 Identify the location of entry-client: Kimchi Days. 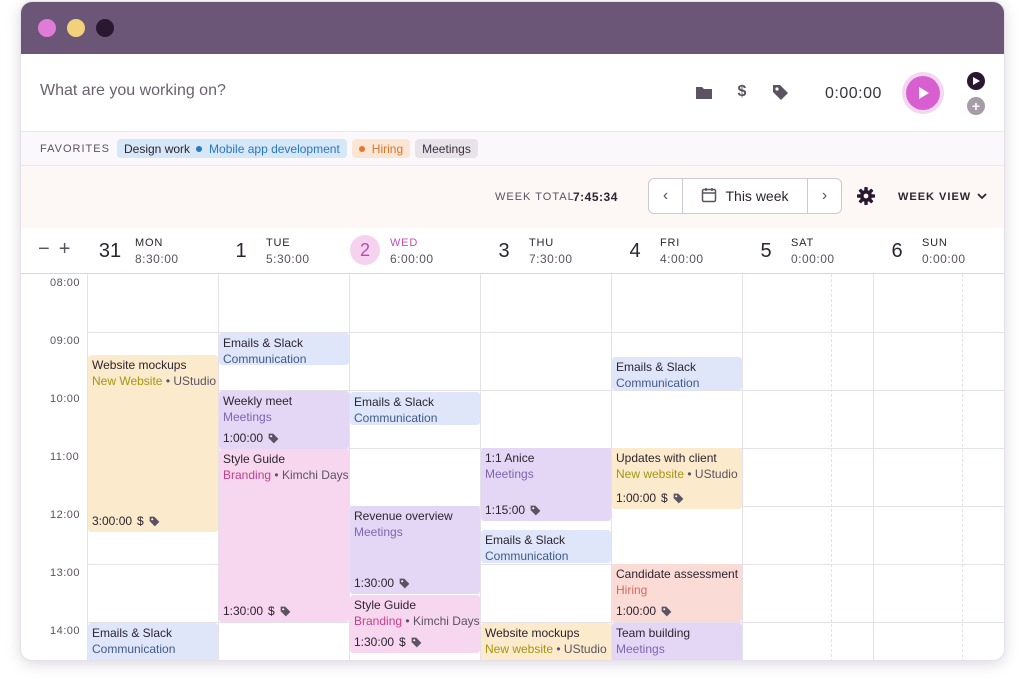
(446, 621).